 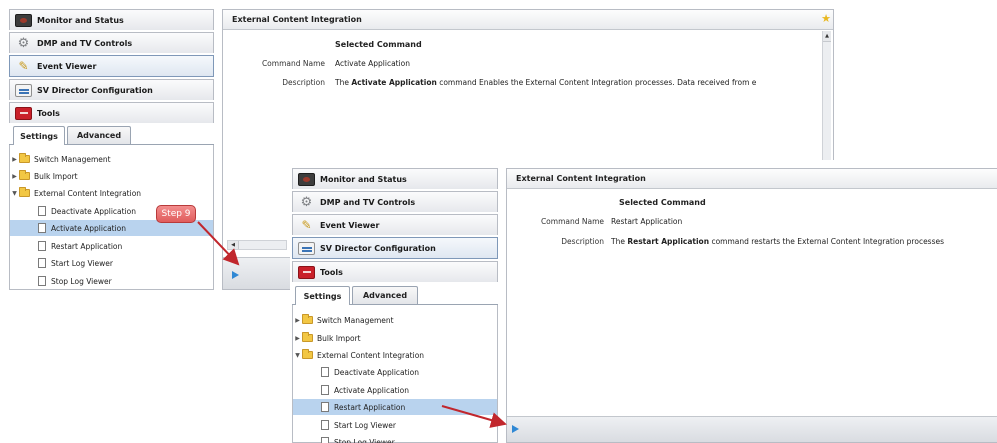 What do you see at coordinates (668, 241) in the screenshot?
I see `description-command: Restart Application` at bounding box center [668, 241].